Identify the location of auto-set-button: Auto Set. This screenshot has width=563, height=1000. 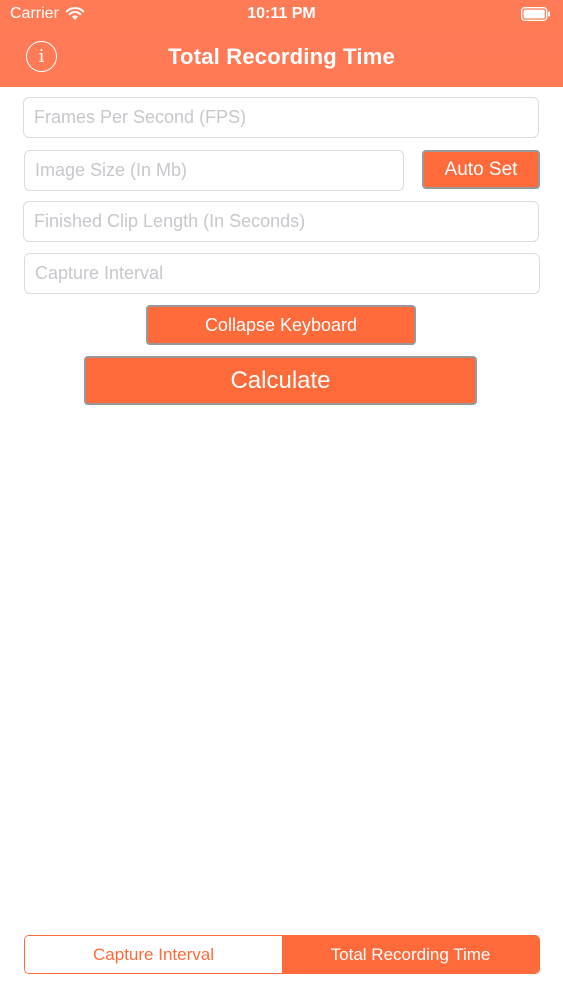
(481, 169).